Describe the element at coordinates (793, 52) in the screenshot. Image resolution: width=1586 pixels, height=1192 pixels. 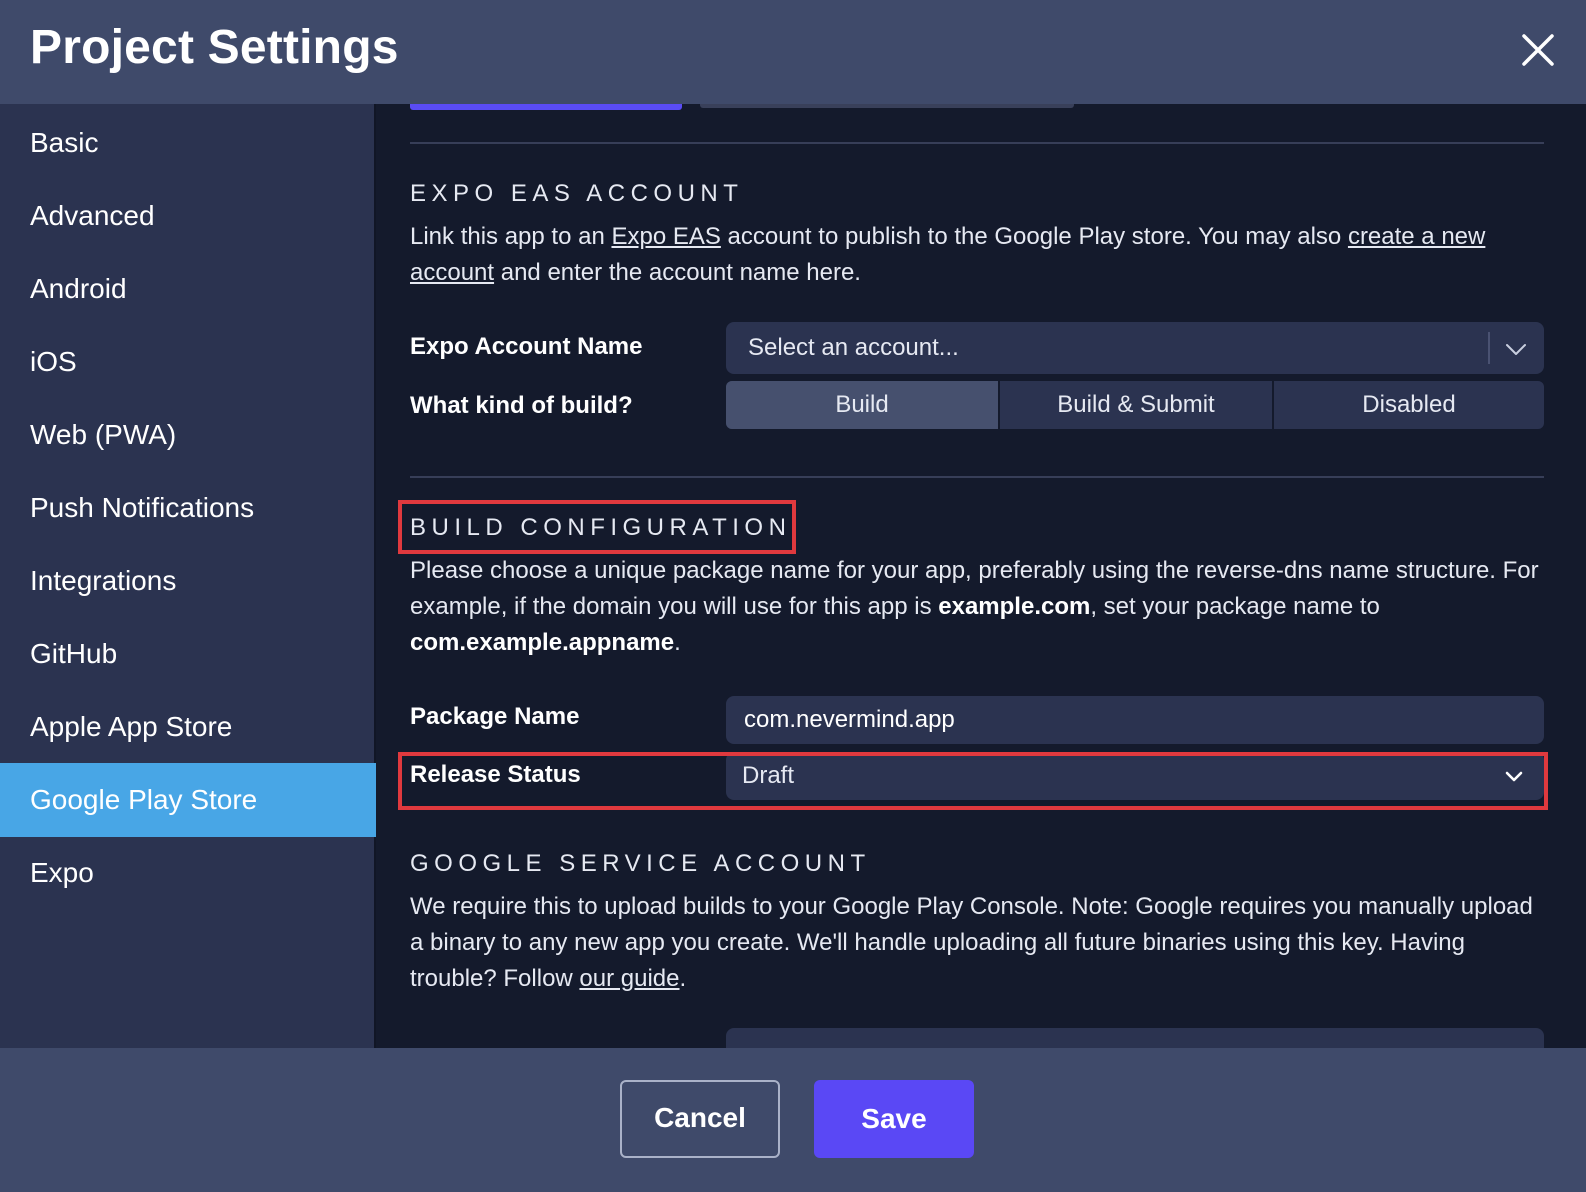
I see `dialog-header: Project Settings` at that location.